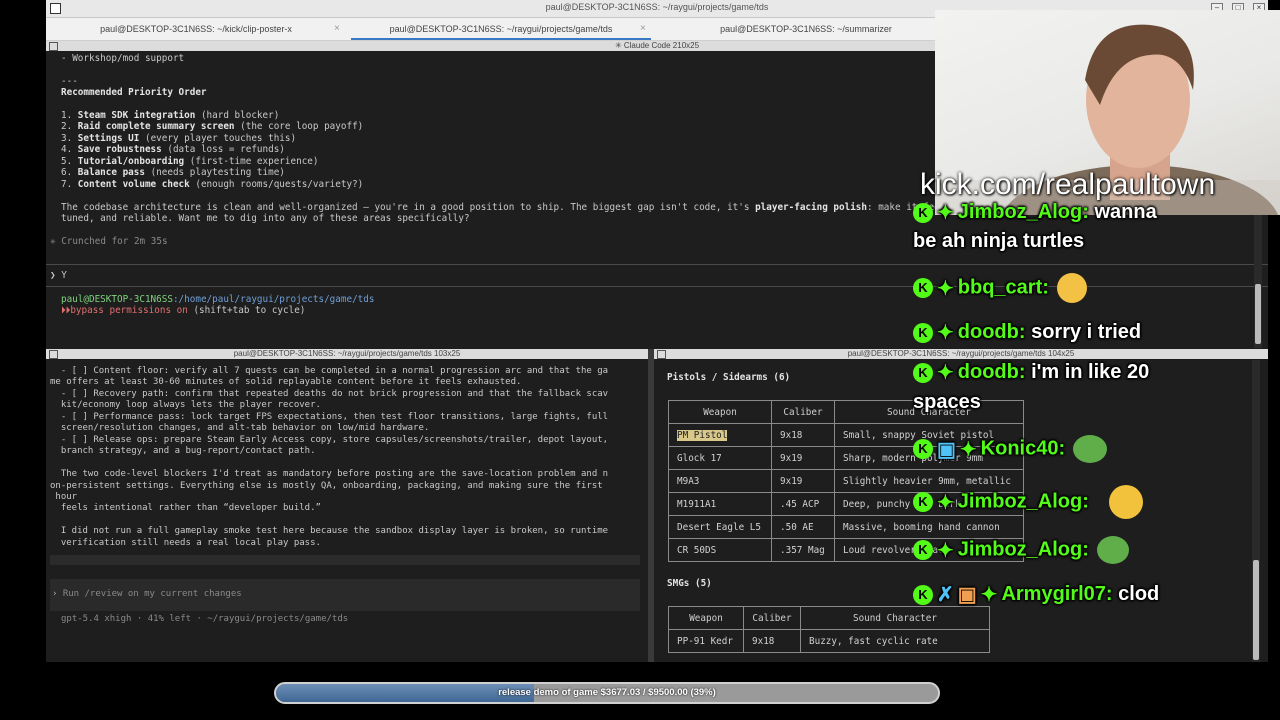 The image size is (1280, 720). What do you see at coordinates (720, 527) in the screenshot?
I see `table-cell: Desert Eagle L5` at bounding box center [720, 527].